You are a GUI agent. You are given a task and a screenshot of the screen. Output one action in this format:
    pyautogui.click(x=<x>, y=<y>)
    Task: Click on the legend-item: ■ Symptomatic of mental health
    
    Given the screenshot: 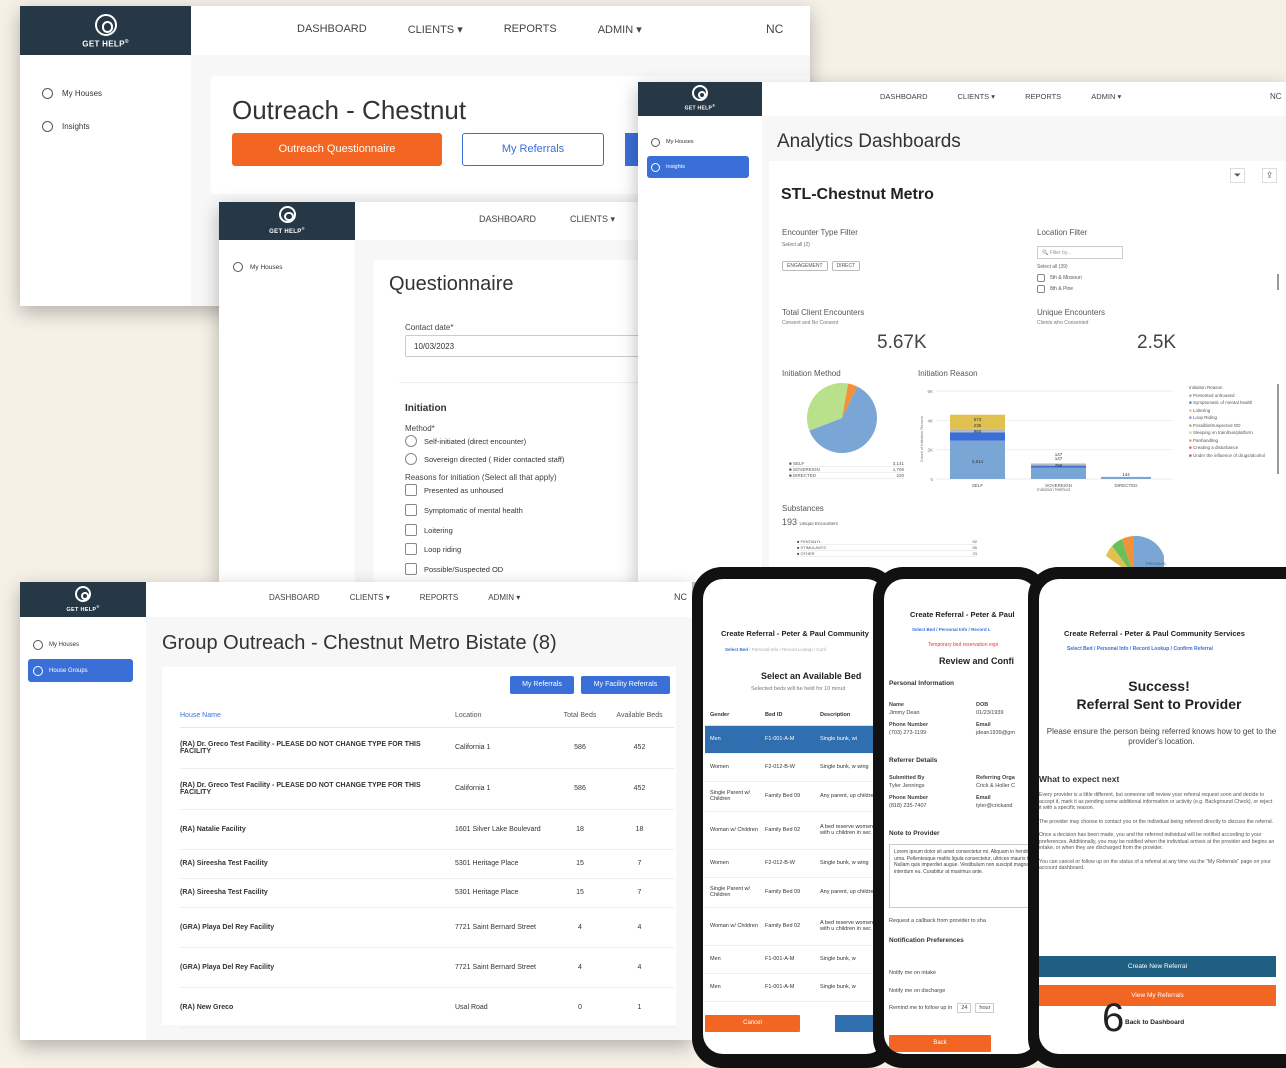 What is the action you would take?
    pyautogui.click(x=1221, y=402)
    